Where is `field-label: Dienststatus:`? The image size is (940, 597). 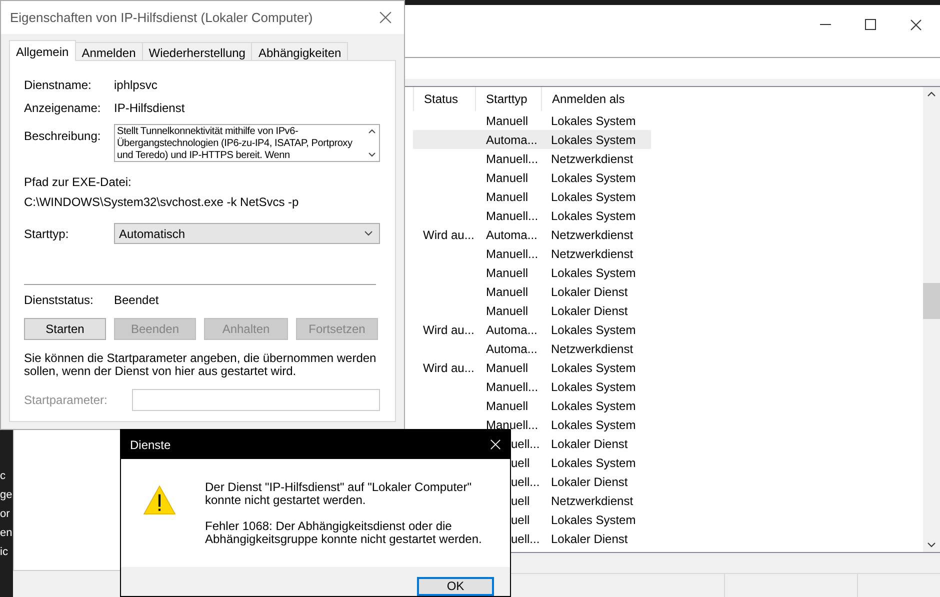 field-label: Dienststatus: is located at coordinates (59, 300).